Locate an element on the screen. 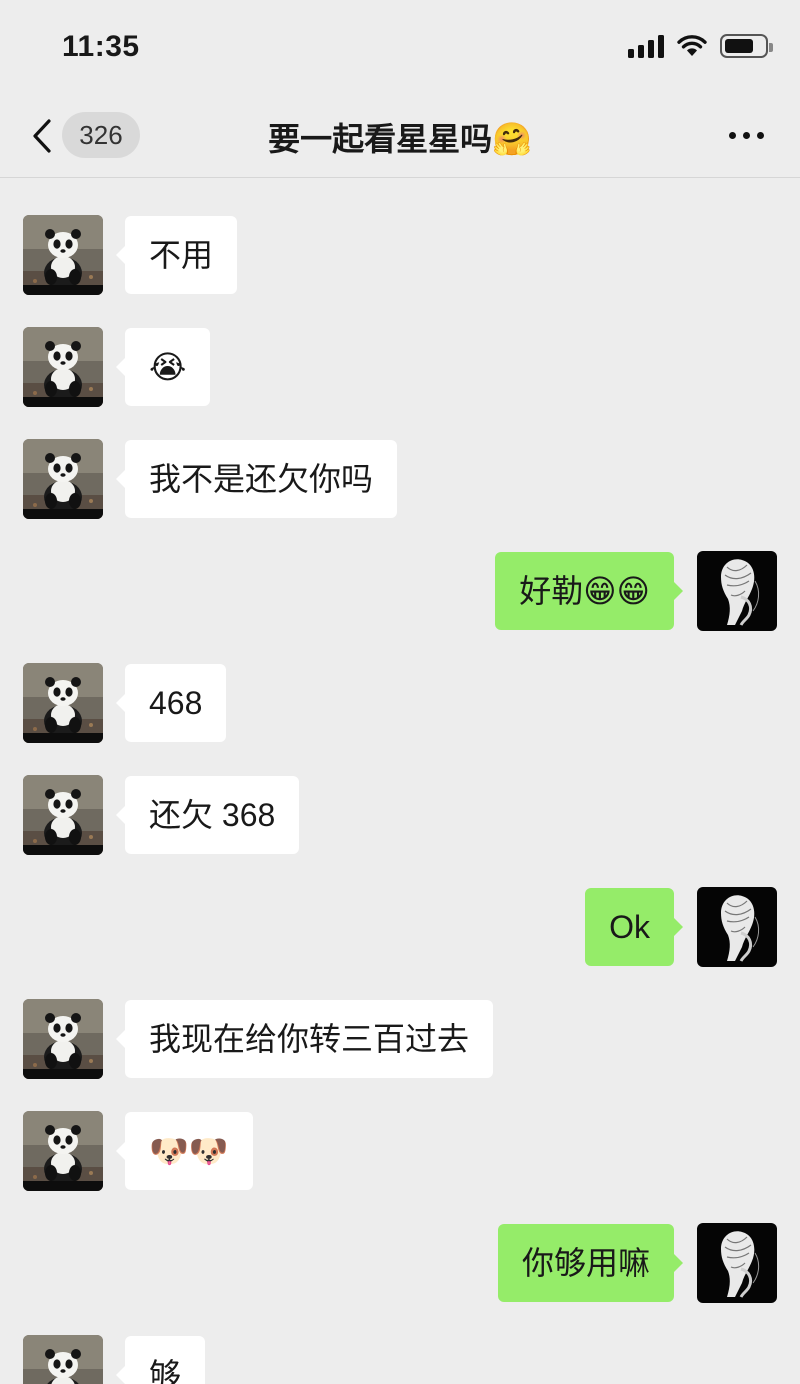 Image resolution: width=800 pixels, height=1384 pixels. message-bubble: 好勒😁😁 is located at coordinates (589, 591).